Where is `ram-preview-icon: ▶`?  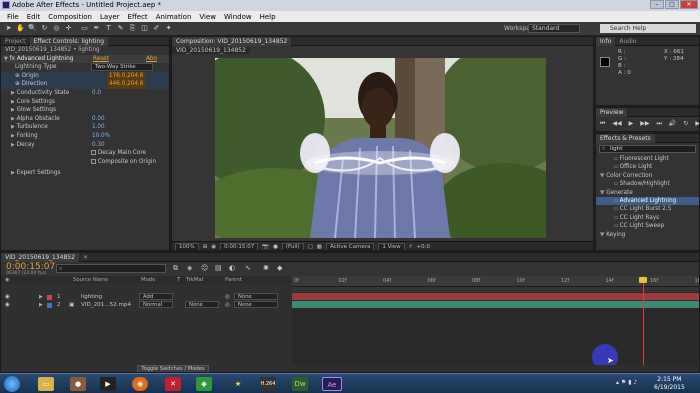
ram-preview-icon: ▶ is located at coordinates (697, 124).